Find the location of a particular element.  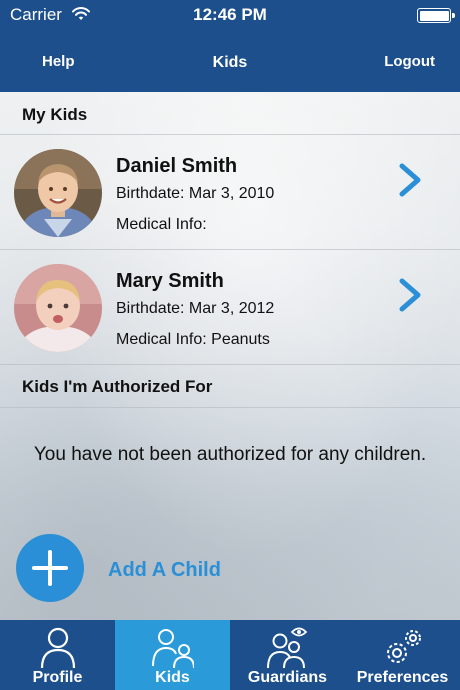

guardians-eye-icon is located at coordinates (287, 647).